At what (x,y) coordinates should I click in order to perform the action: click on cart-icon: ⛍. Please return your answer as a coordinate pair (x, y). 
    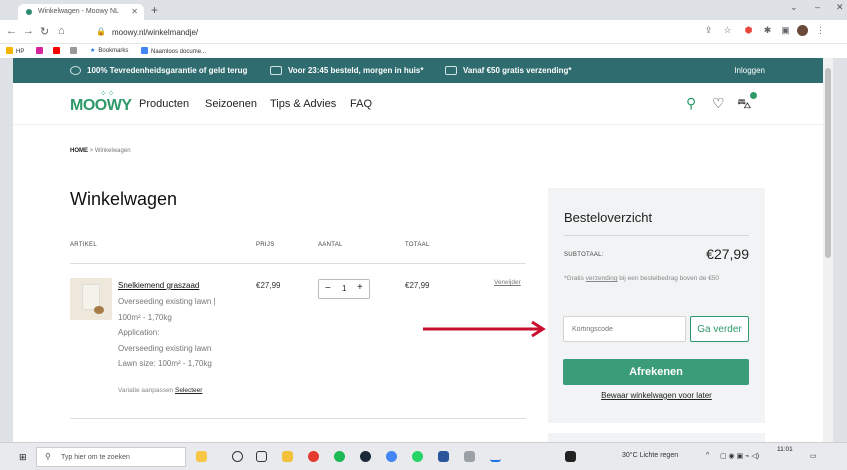
    Looking at the image, I should click on (744, 104).